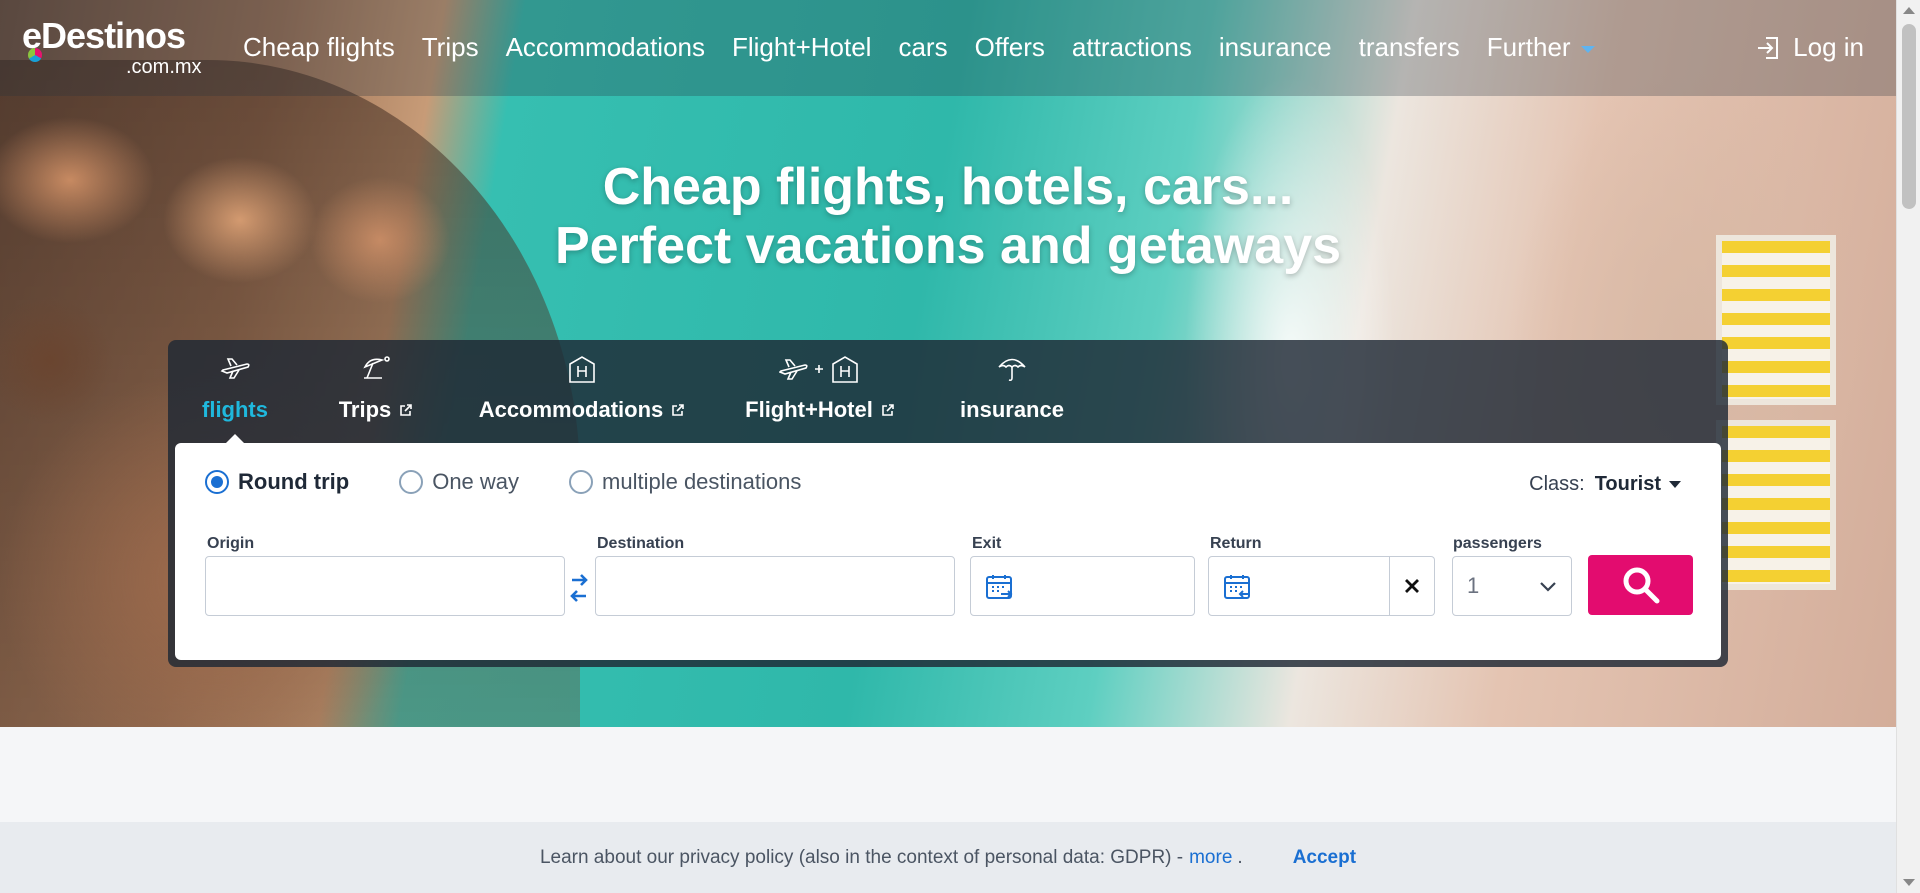 This screenshot has width=1920, height=893. Describe the element at coordinates (1237, 587) in the screenshot. I see `calendar-return-icon` at that location.